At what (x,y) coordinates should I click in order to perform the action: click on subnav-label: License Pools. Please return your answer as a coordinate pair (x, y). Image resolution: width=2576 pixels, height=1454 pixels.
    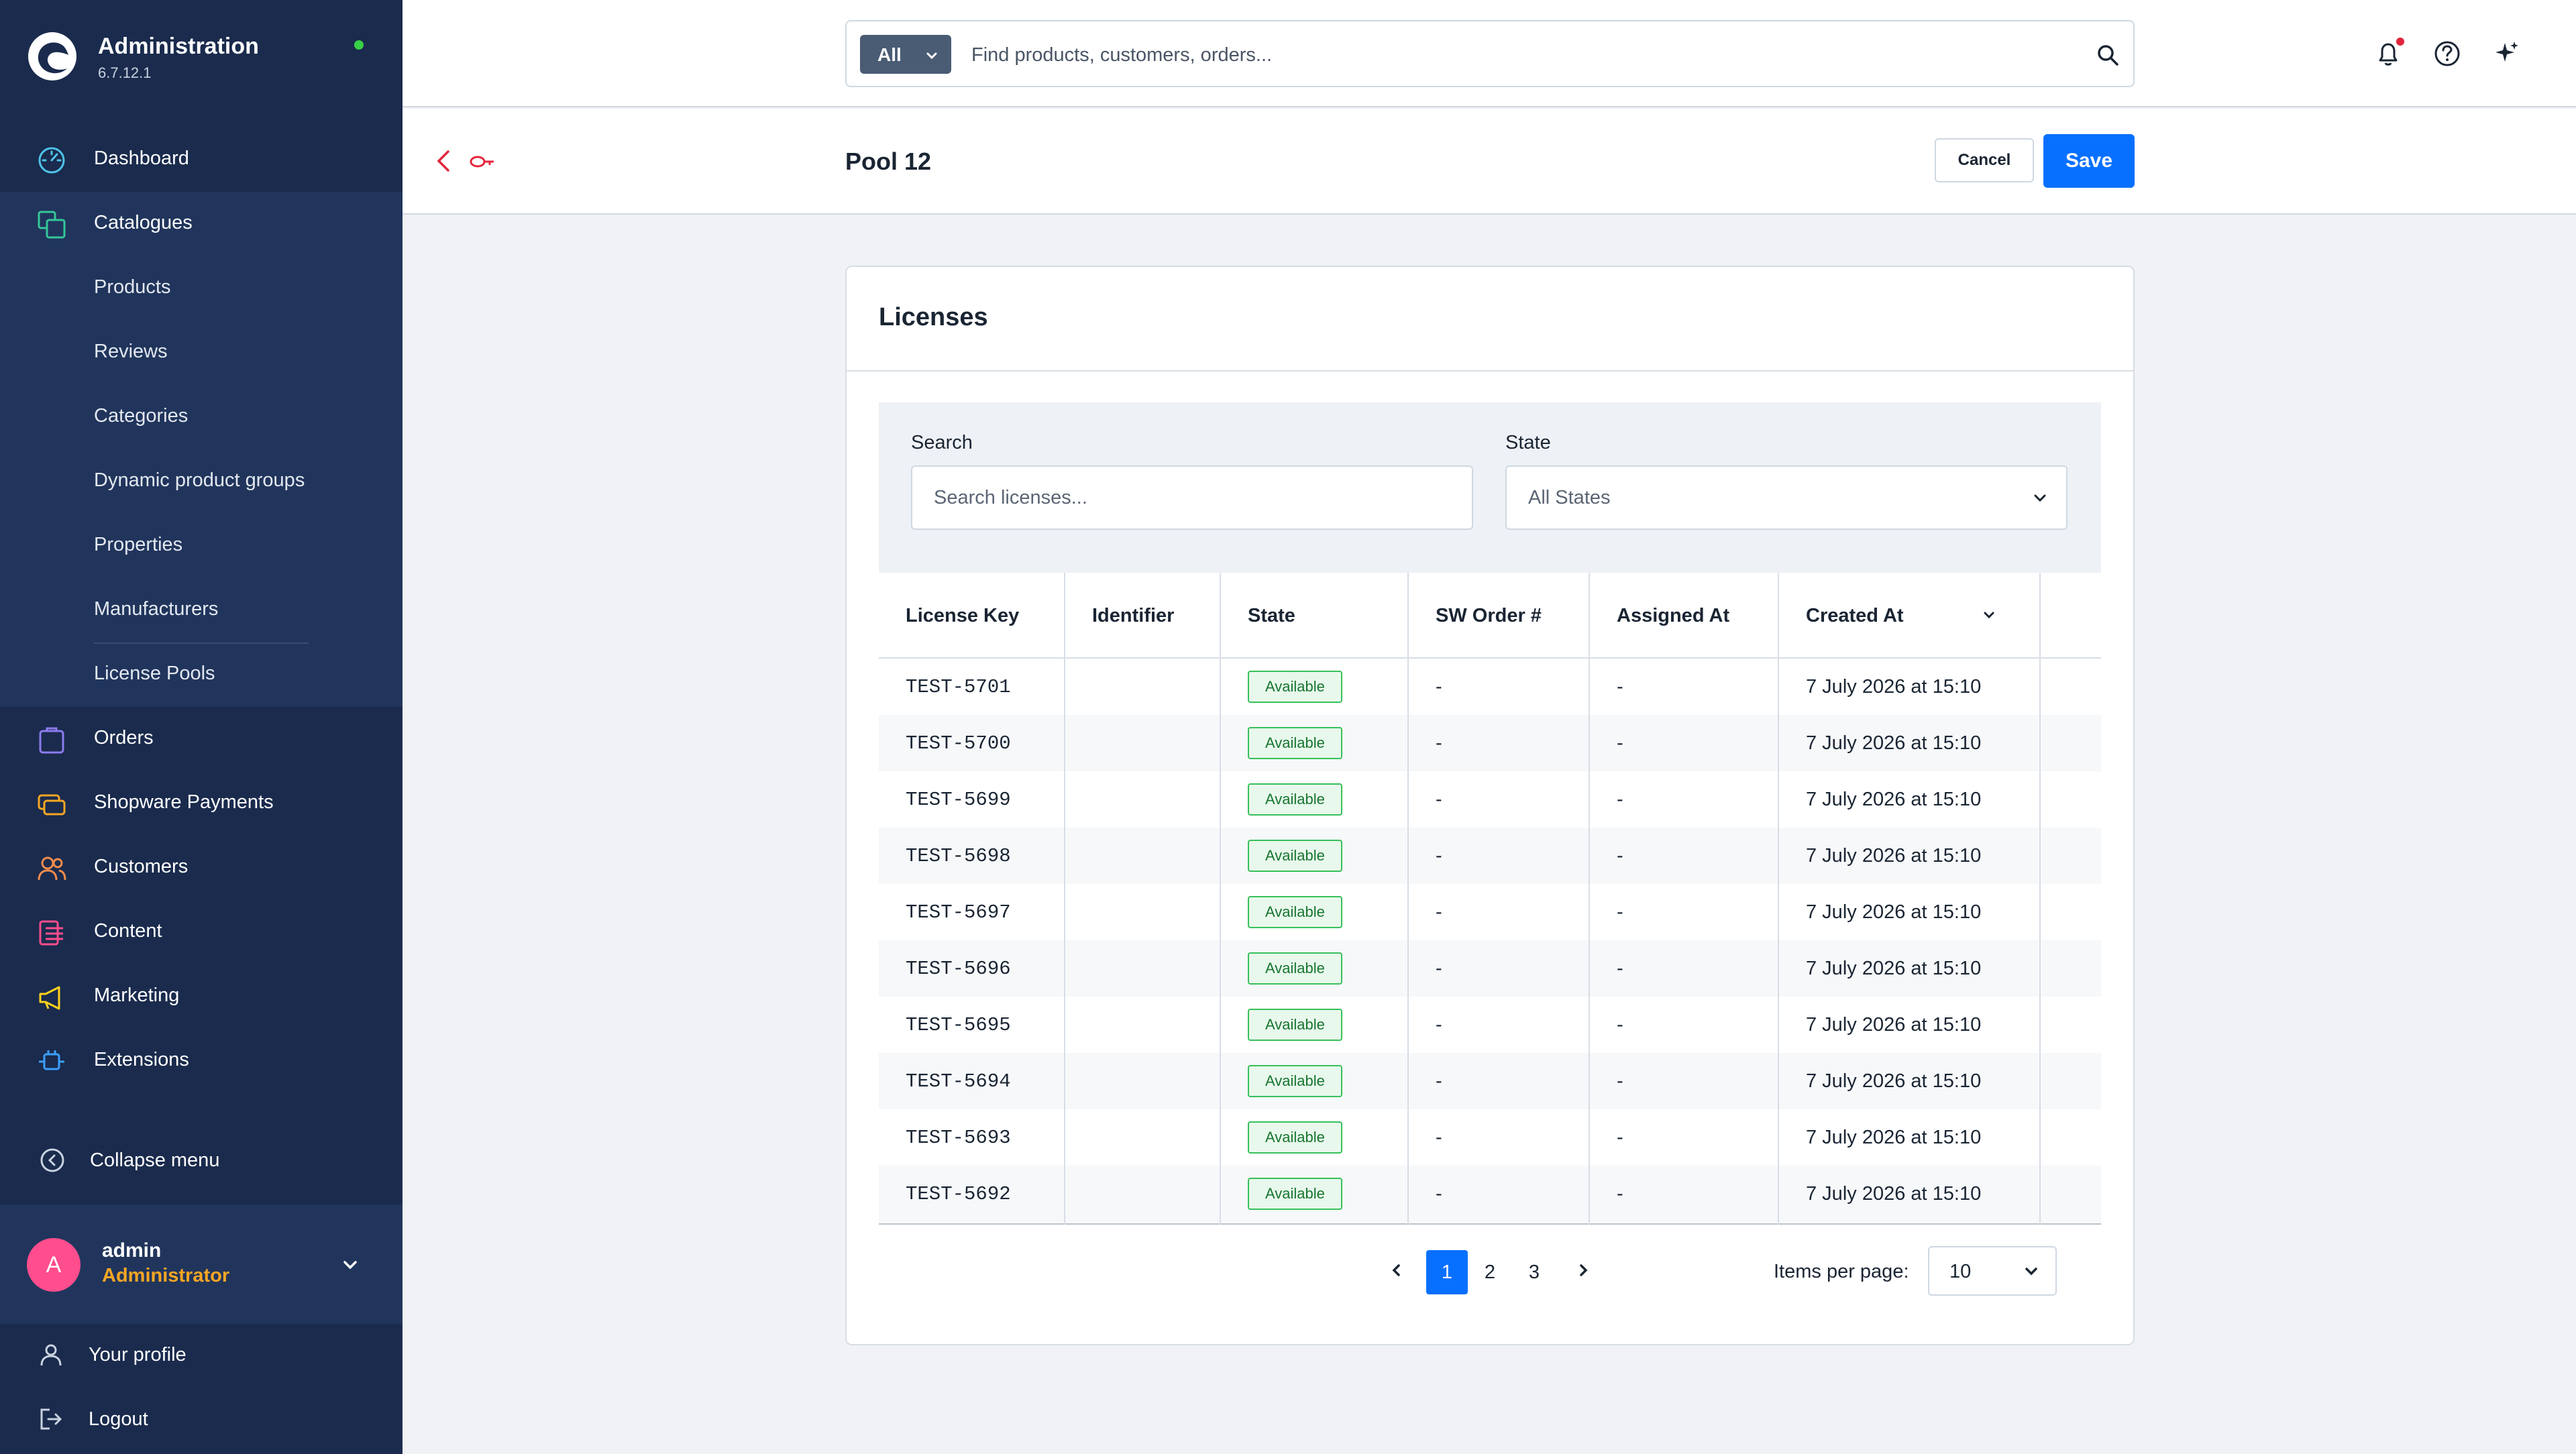
    Looking at the image, I should click on (154, 673).